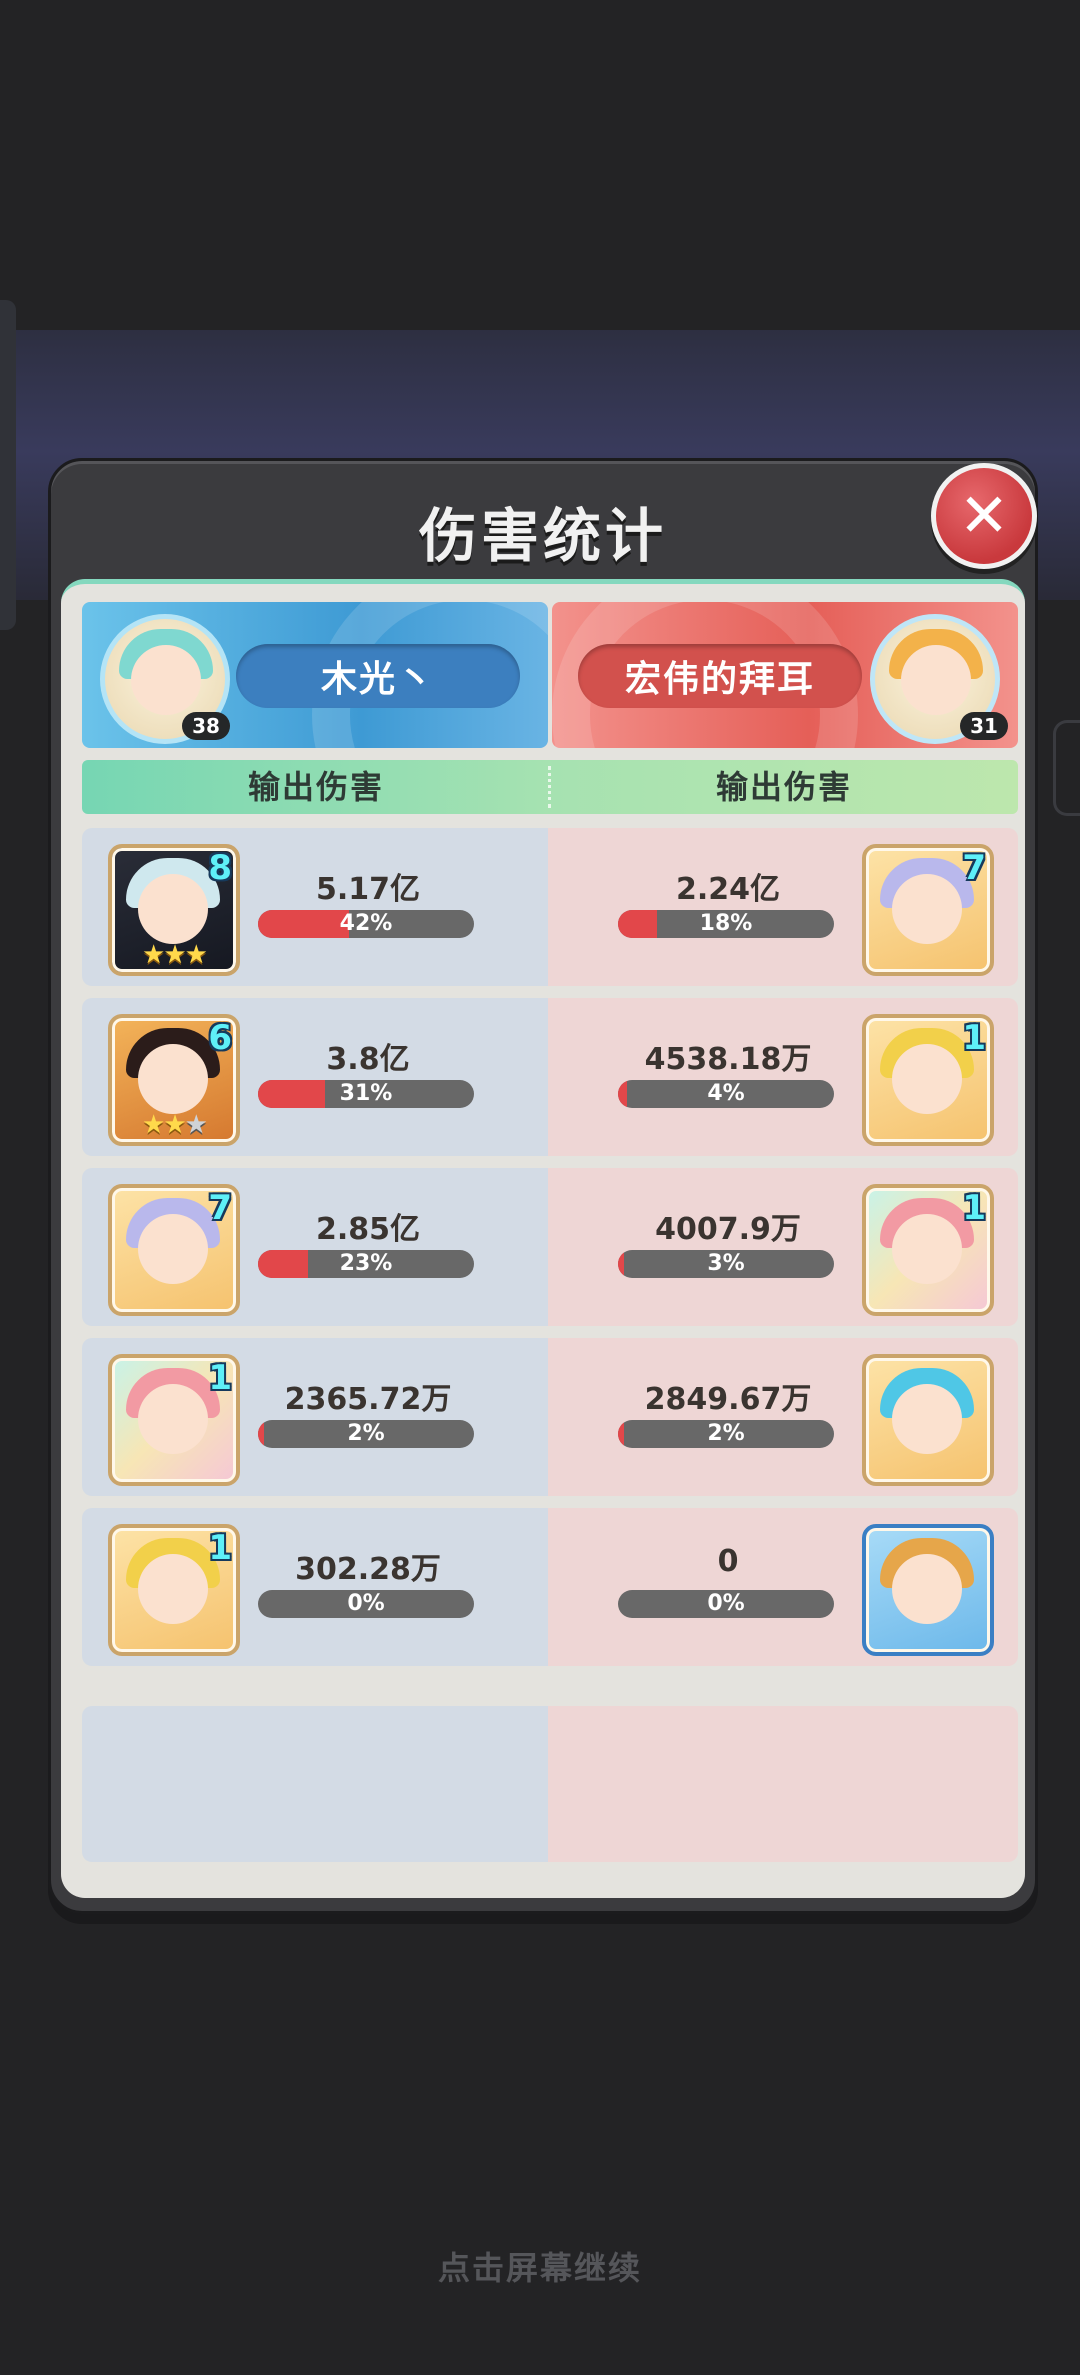 This screenshot has height=2375, width=1080. I want to click on left-player-header: 38 木光丶, so click(315, 675).